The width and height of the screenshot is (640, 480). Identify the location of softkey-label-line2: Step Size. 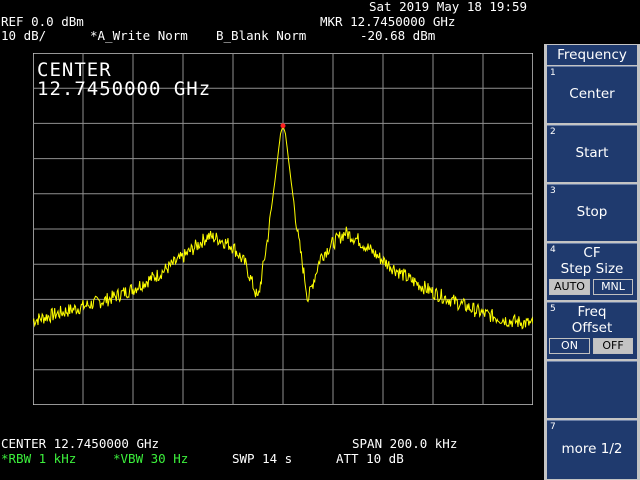
(592, 269).